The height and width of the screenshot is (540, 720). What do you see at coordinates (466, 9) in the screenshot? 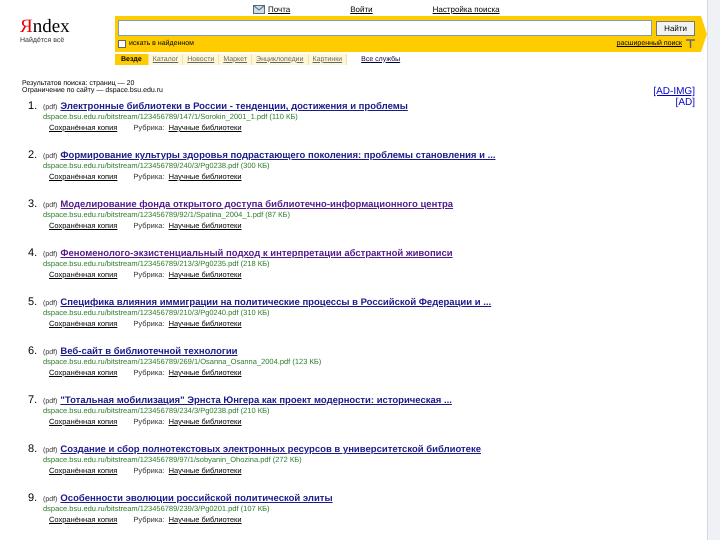
I see `top-link: Настройка поиска` at bounding box center [466, 9].